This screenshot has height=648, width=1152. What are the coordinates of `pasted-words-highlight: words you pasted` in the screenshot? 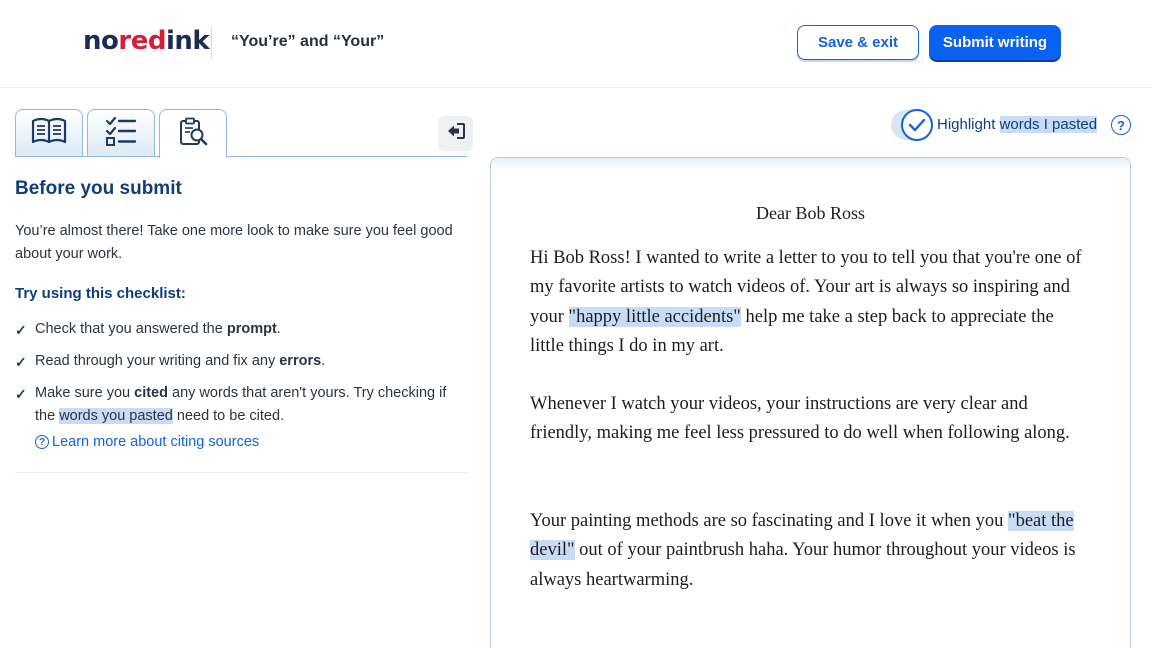 It's located at (116, 416).